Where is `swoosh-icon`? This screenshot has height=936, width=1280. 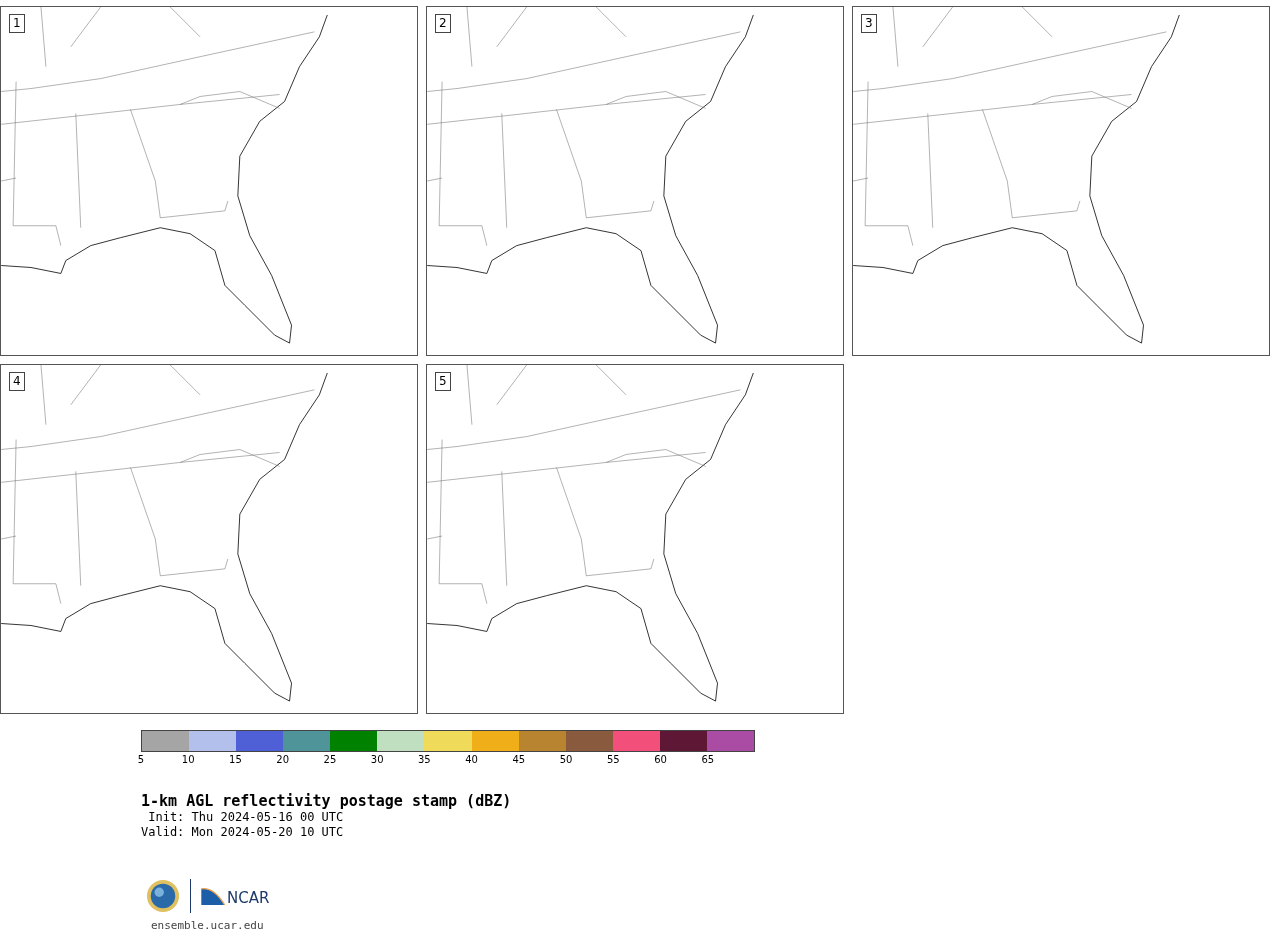 swoosh-icon is located at coordinates (213, 896).